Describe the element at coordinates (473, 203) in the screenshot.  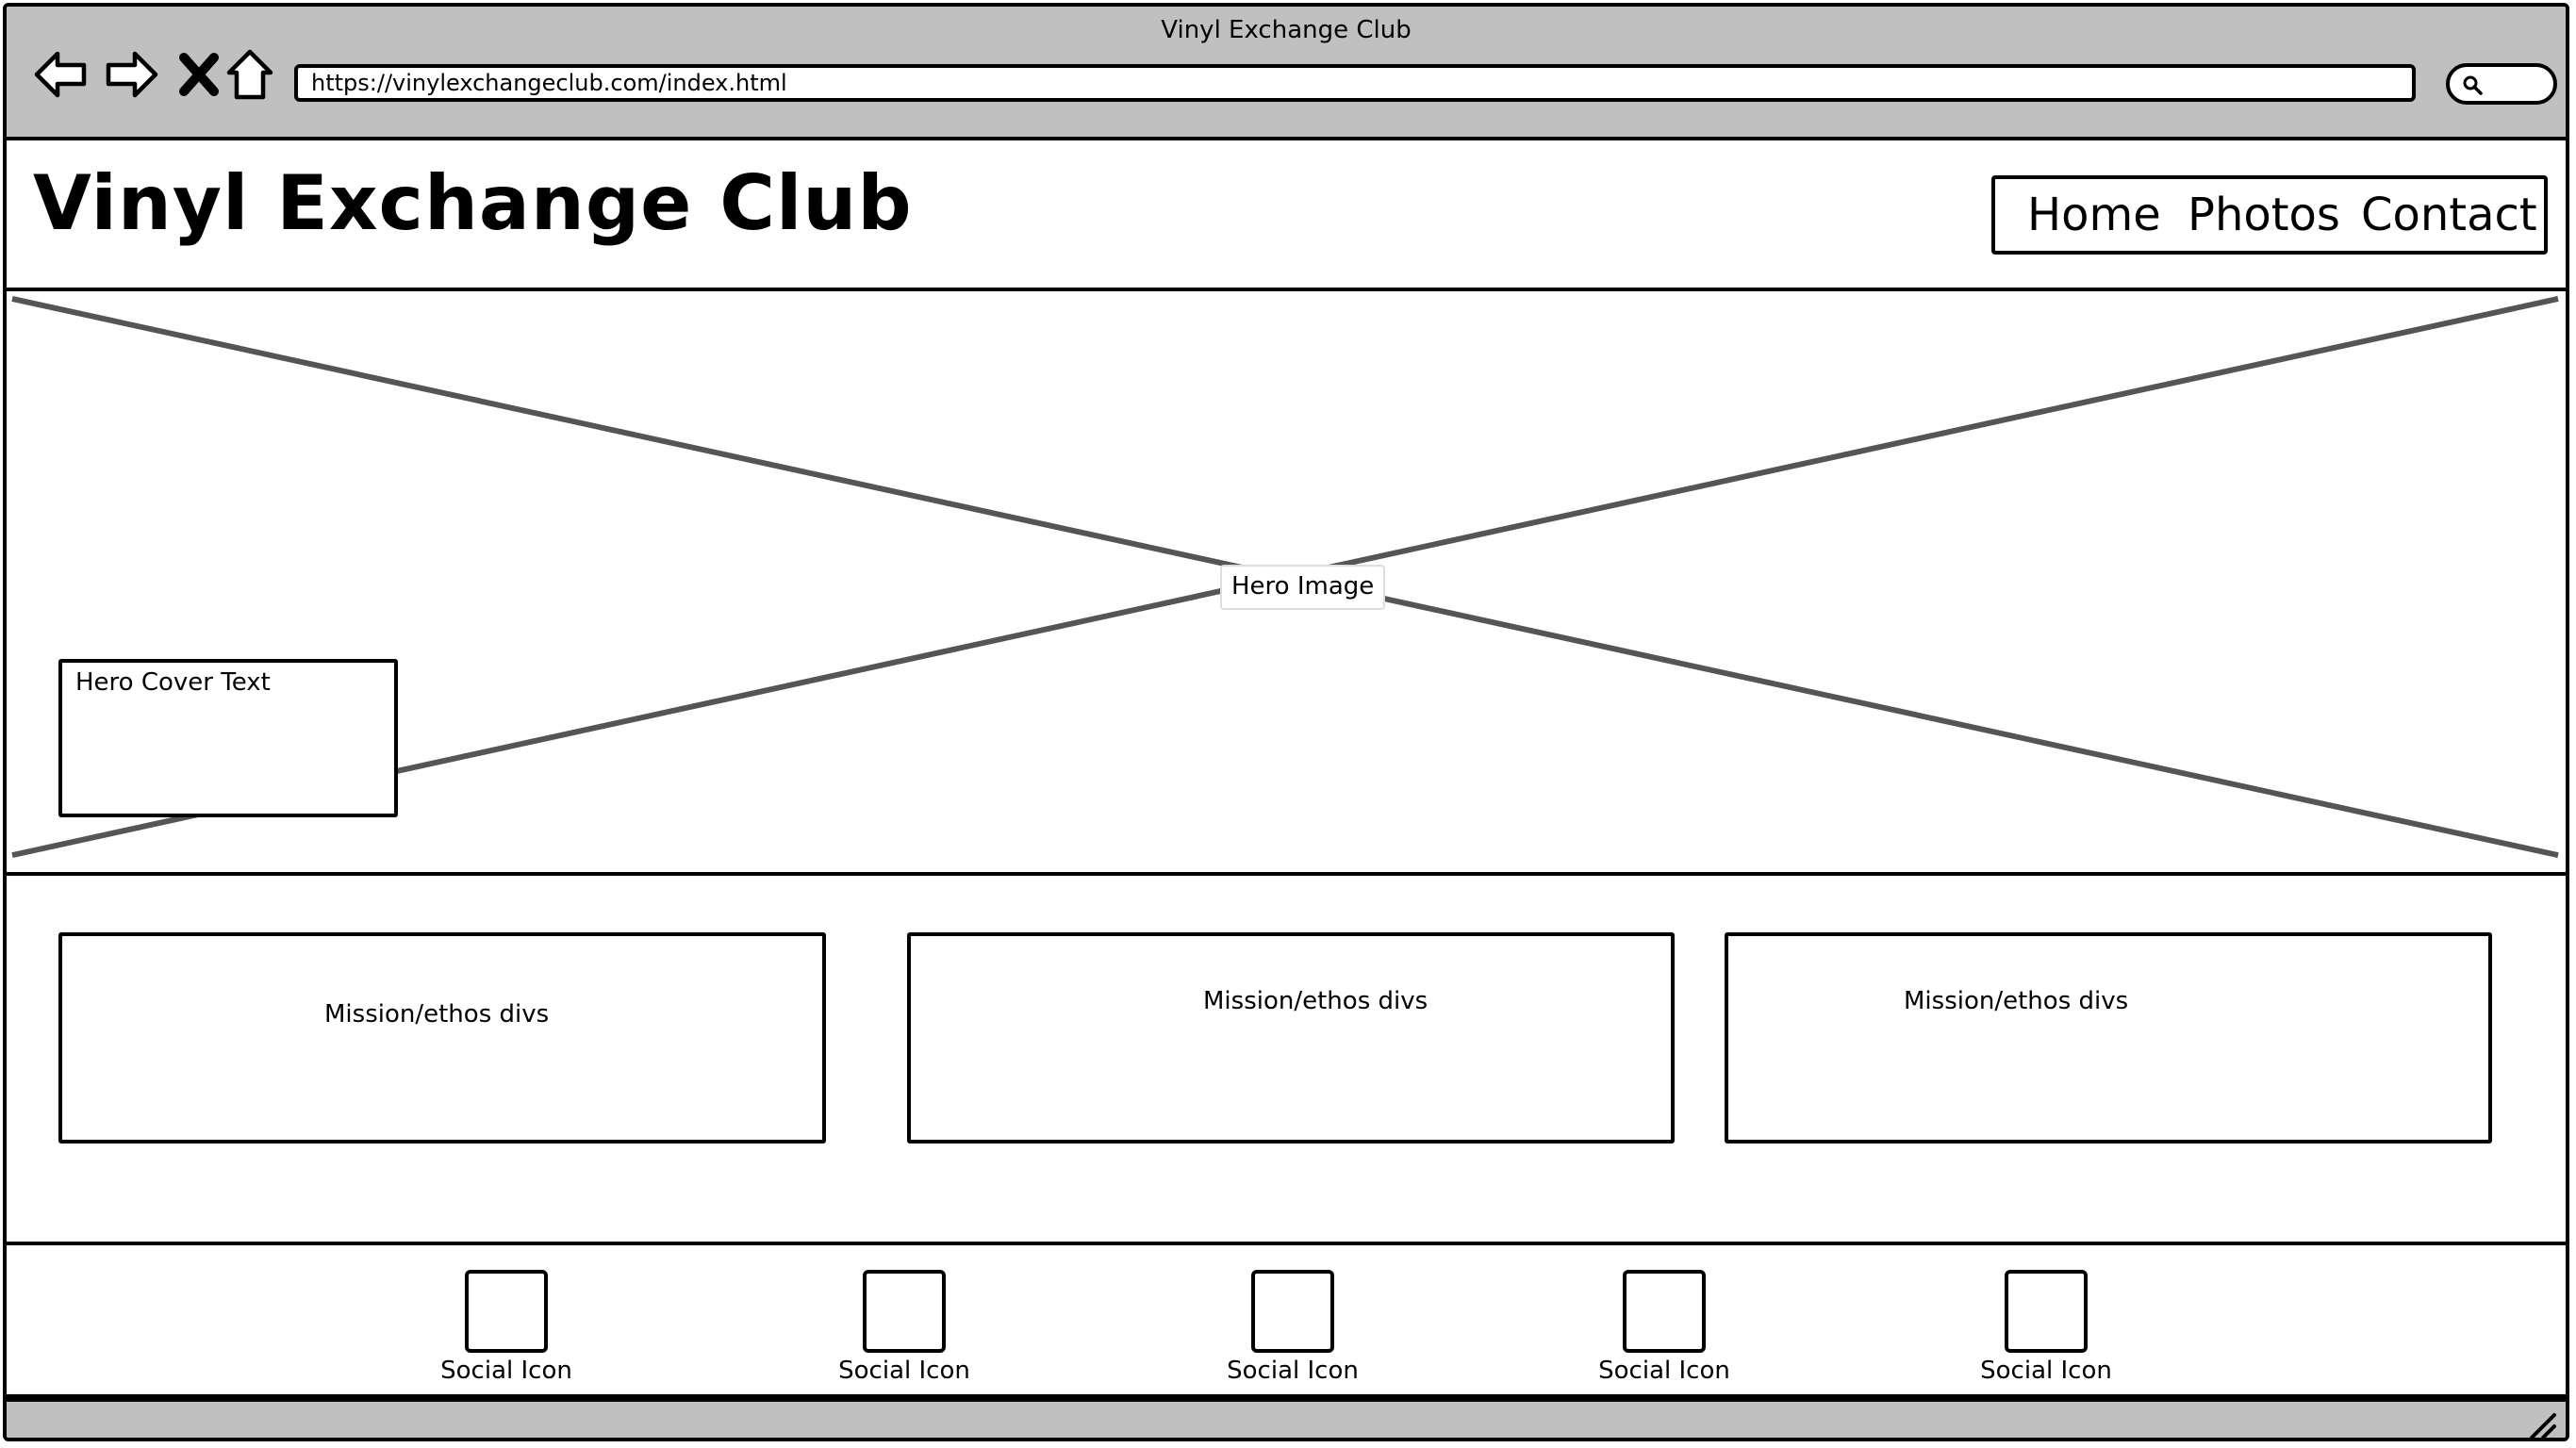
I see `site-title: Vinyl Exchange Club` at that location.